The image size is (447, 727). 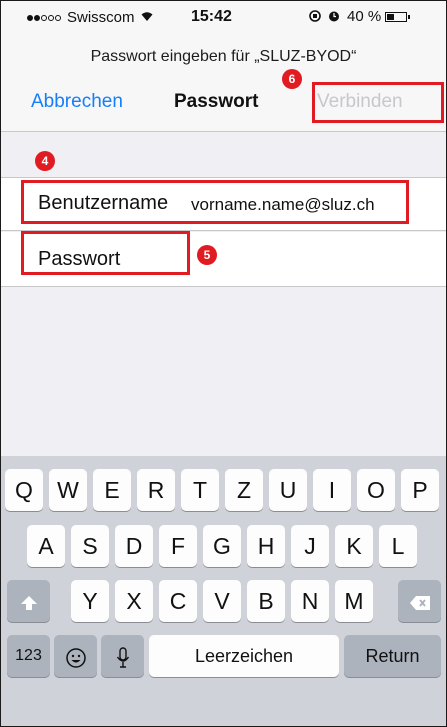 What do you see at coordinates (112, 490) in the screenshot?
I see `key-e: E` at bounding box center [112, 490].